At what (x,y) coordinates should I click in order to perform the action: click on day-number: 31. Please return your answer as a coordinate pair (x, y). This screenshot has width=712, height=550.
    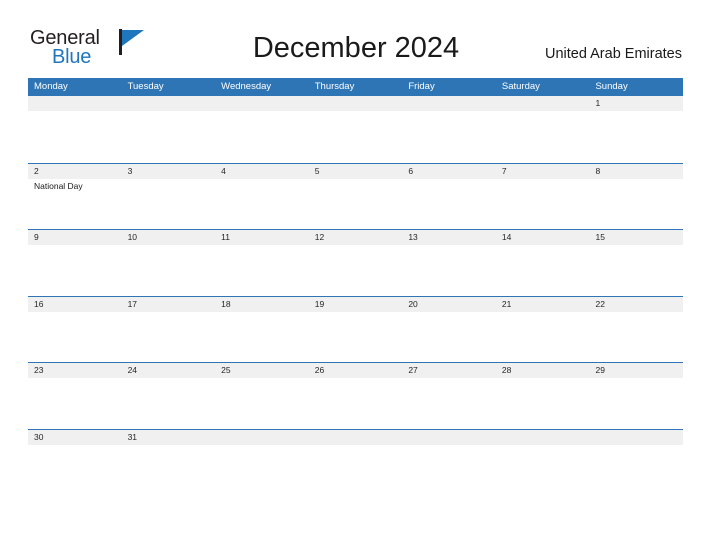
    Looking at the image, I should click on (169, 437).